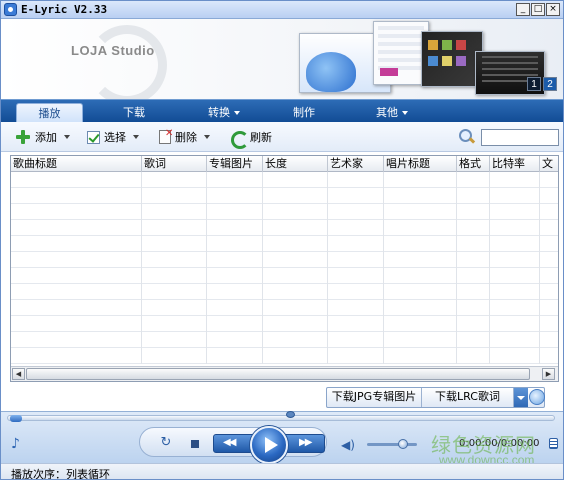  I want to click on tab-download-label: 下载, so click(134, 112).